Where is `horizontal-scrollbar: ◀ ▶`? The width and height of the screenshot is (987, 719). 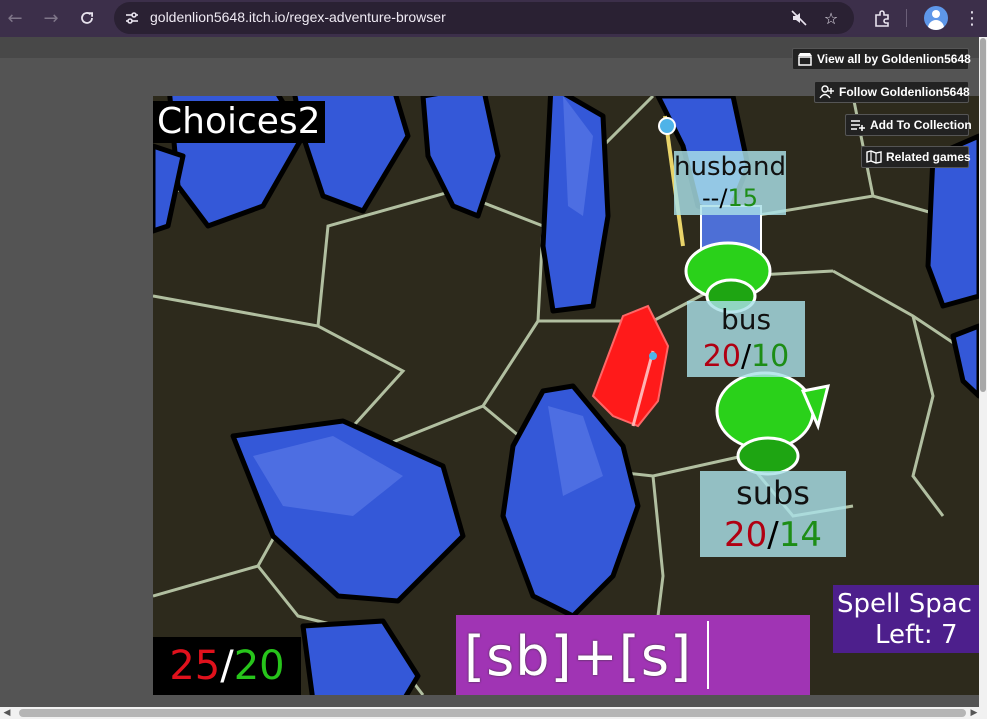 horizontal-scrollbar: ◀ ▶ is located at coordinates (493, 713).